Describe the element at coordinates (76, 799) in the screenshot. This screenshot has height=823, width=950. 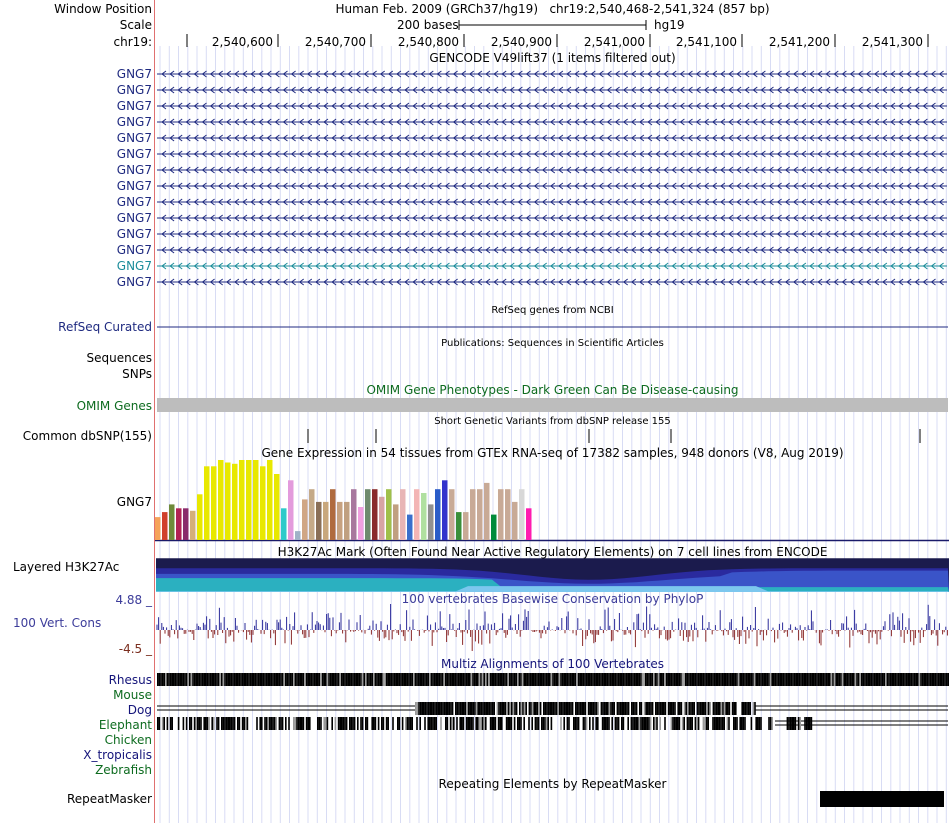
I see `repeatmasker-label: RepeatMasker` at that location.